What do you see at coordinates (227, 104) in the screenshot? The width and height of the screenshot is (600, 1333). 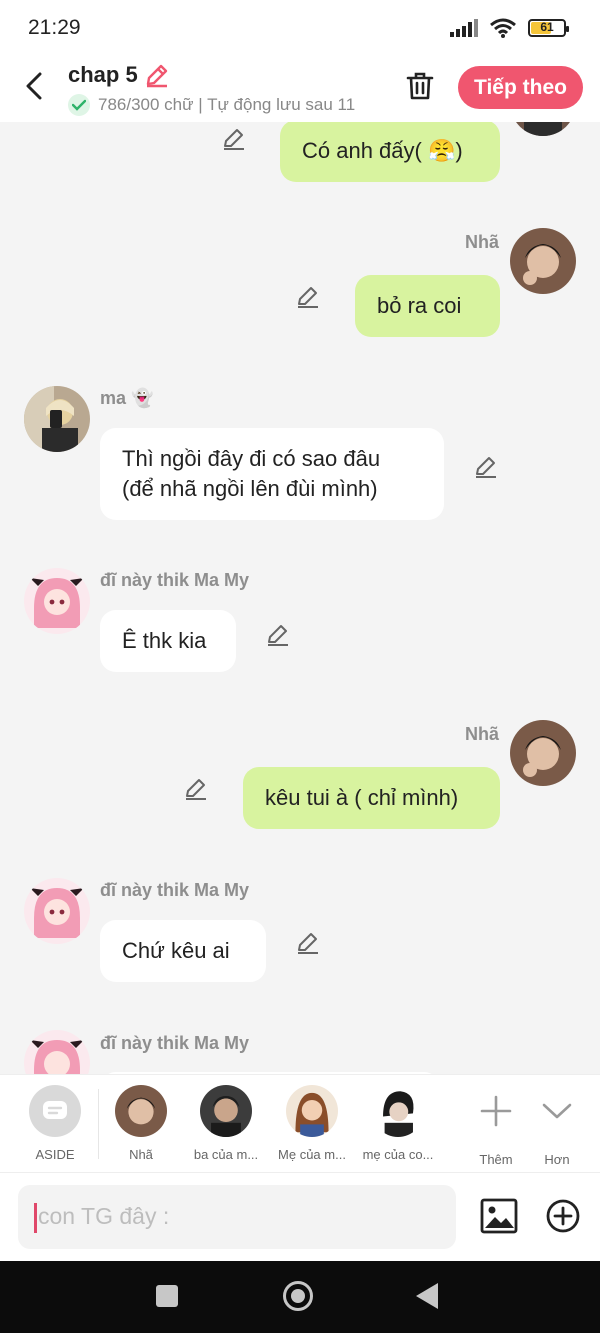 I see `word-count-status: 786/300 chữ | Tự động lưu sau 11` at bounding box center [227, 104].